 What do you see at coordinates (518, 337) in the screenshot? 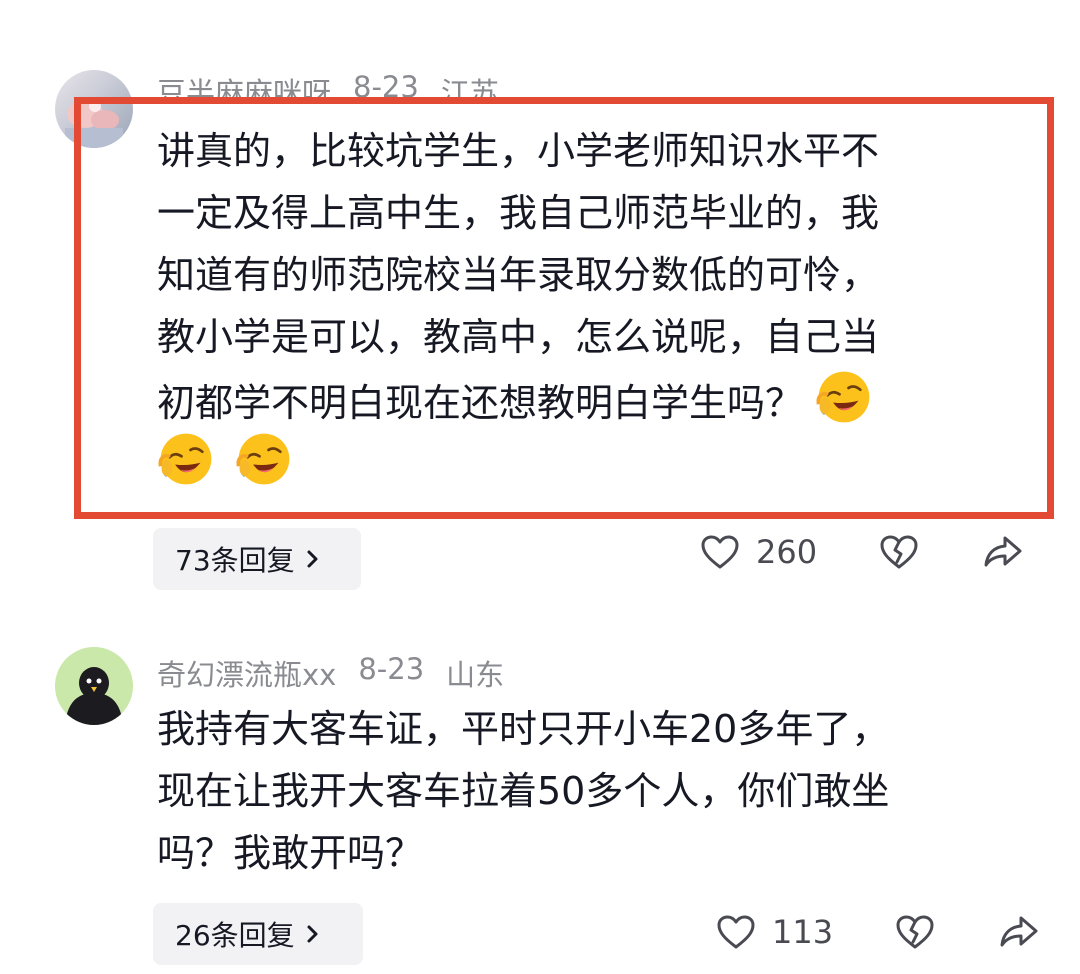
I see `comment-line: 教小学是可以，教高中，怎么说呢，自己当` at bounding box center [518, 337].